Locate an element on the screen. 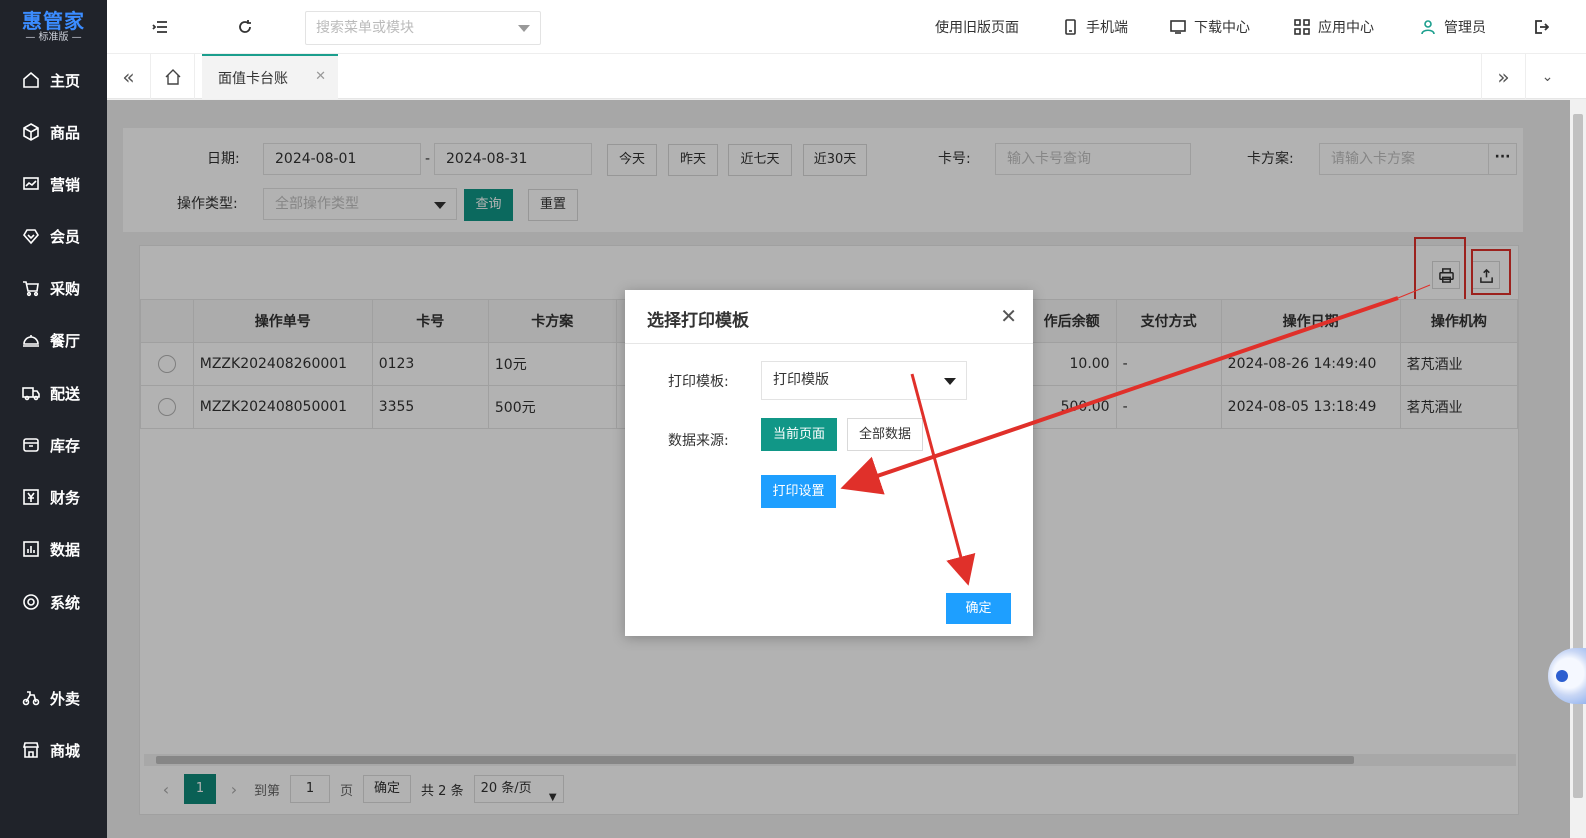 The width and height of the screenshot is (1586, 838). sidebar-item-label: 配送 is located at coordinates (65, 393).